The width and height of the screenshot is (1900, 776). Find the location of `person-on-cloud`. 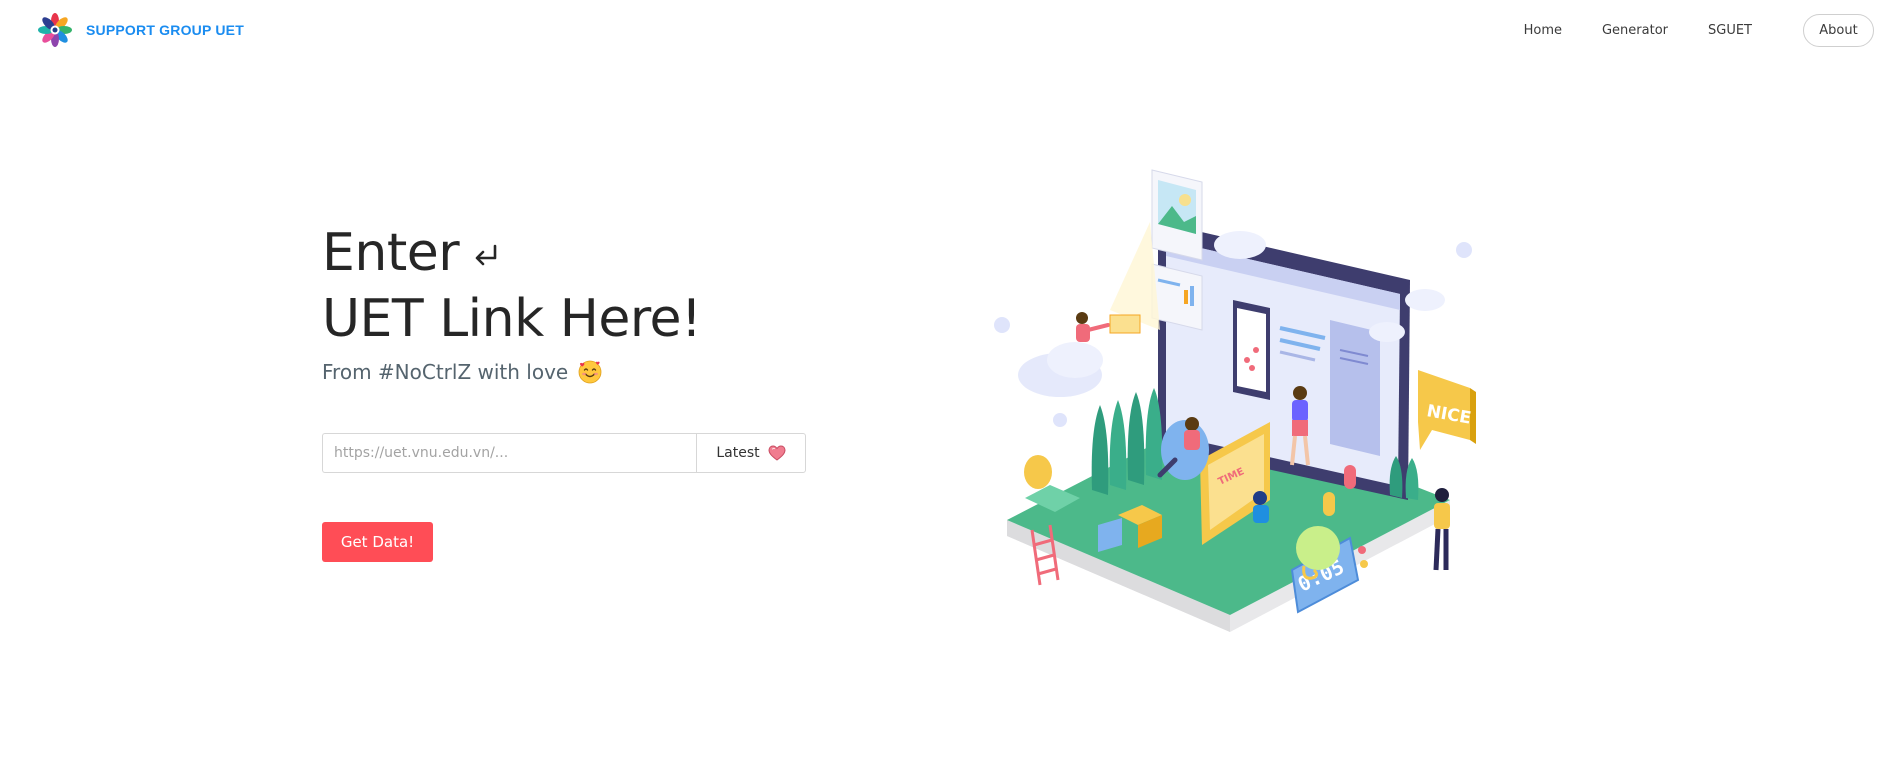

person-on-cloud is located at coordinates (1108, 327).